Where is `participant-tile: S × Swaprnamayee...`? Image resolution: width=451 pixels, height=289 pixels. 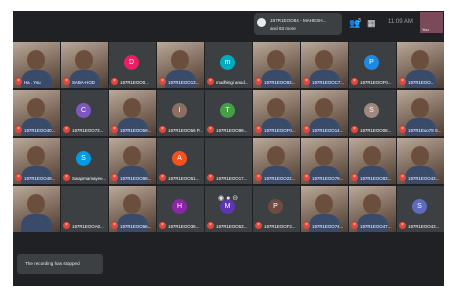
participant-tile: S × Swaprnamayee... is located at coordinates (84, 161).